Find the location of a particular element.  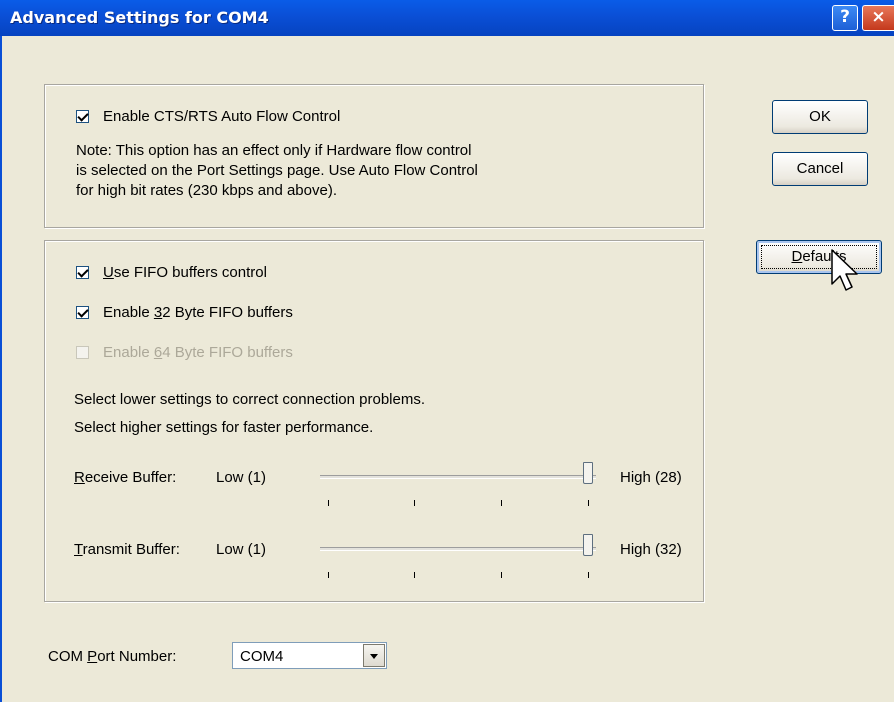

receive-label-text: eceive Buffer: is located at coordinates (130, 477).